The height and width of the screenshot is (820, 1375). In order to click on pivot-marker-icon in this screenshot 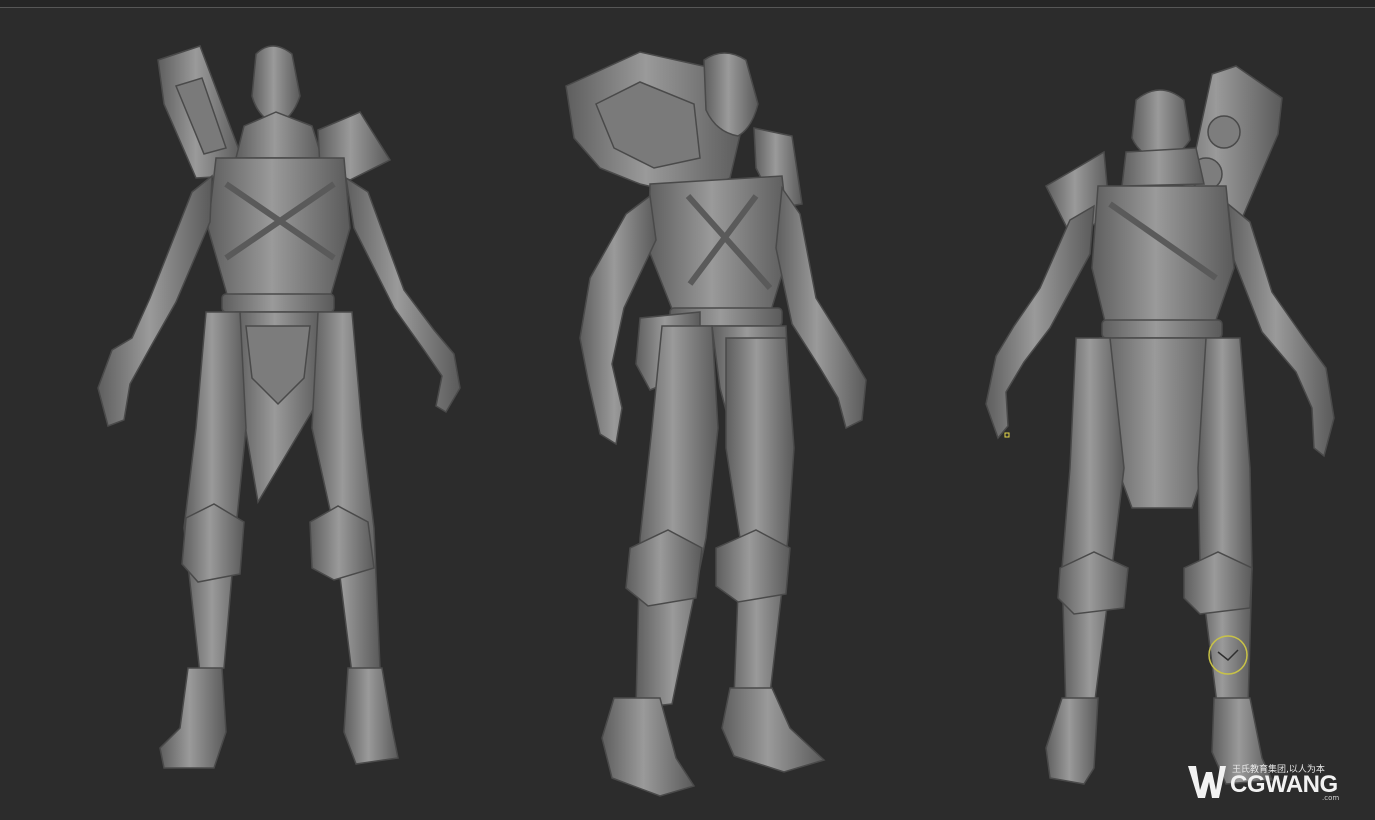, I will do `click(1007, 435)`.